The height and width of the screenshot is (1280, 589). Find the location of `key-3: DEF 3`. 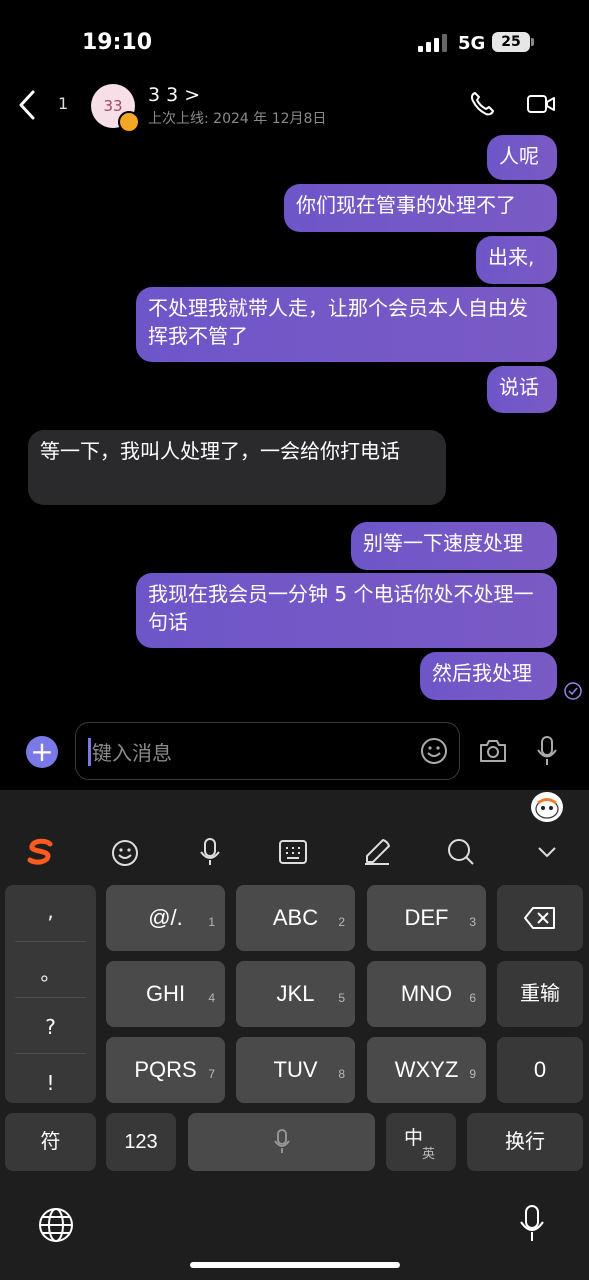

key-3: DEF 3 is located at coordinates (426, 918).